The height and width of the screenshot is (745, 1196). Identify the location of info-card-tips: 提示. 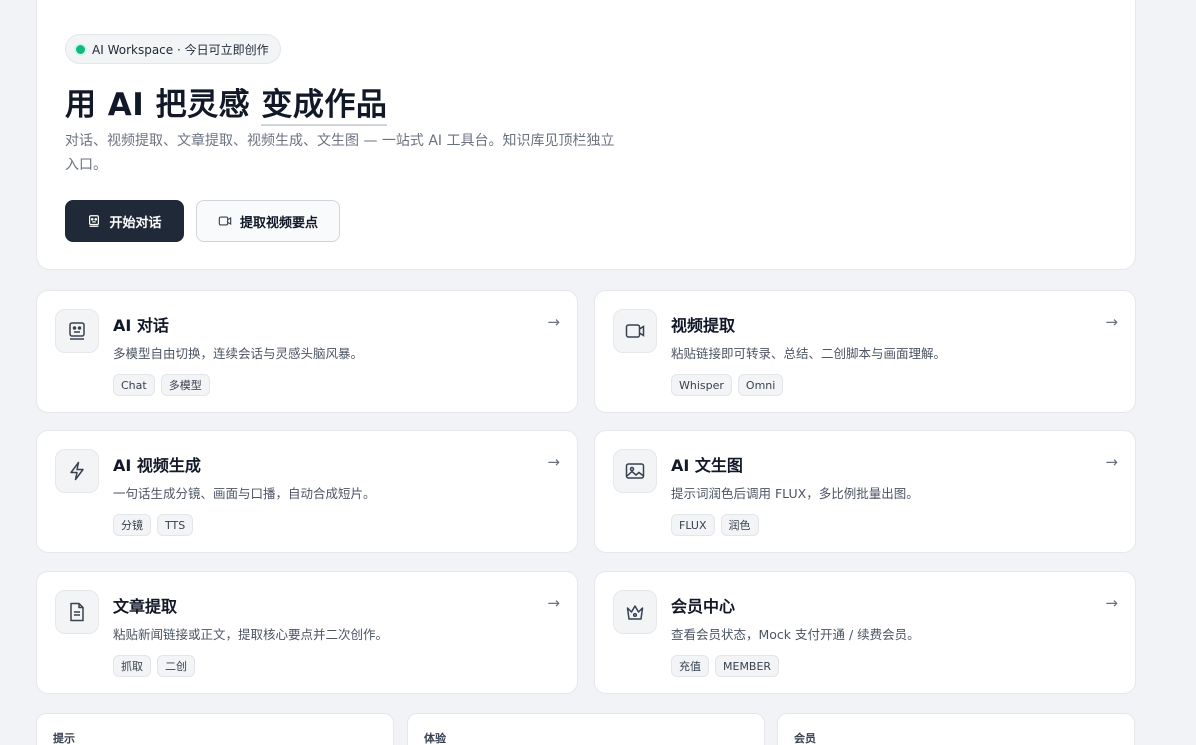
(215, 729).